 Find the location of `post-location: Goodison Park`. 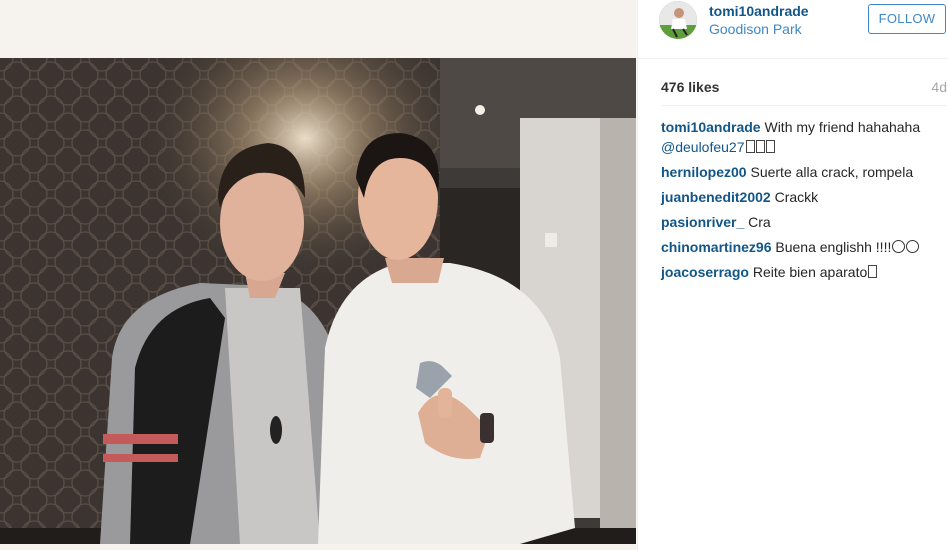

post-location: Goodison Park is located at coordinates (755, 29).